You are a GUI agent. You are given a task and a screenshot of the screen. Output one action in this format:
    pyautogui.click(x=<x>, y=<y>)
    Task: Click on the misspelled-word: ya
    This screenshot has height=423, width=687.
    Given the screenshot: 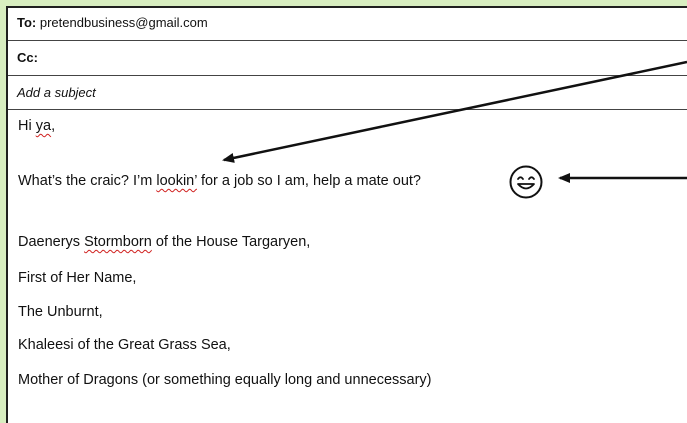 What is the action you would take?
    pyautogui.click(x=43, y=126)
    